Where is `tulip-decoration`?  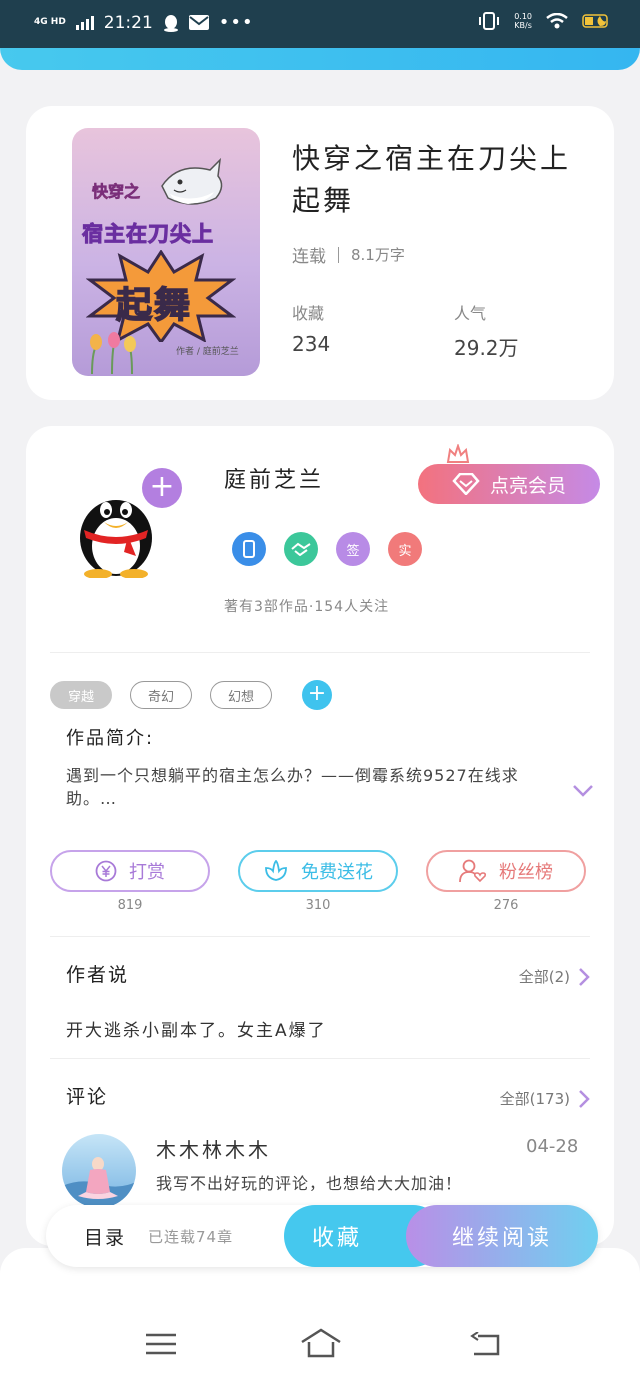
tulip-decoration is located at coordinates (113, 353).